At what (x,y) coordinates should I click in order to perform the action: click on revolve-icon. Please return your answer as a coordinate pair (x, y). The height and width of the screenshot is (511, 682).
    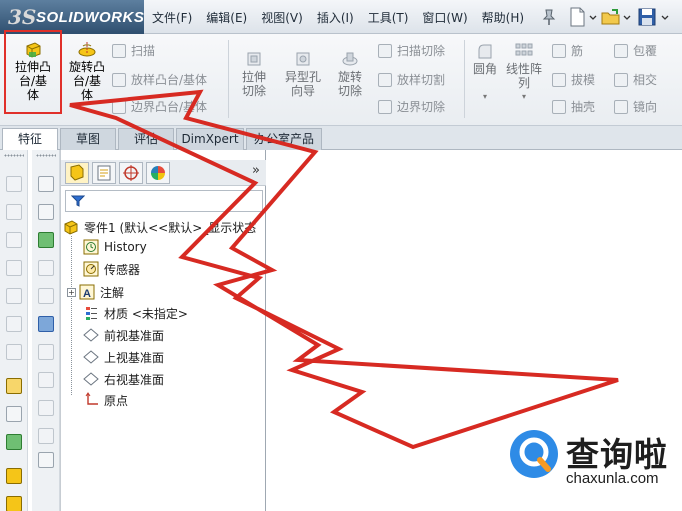
    Looking at the image, I should click on (14, 212).